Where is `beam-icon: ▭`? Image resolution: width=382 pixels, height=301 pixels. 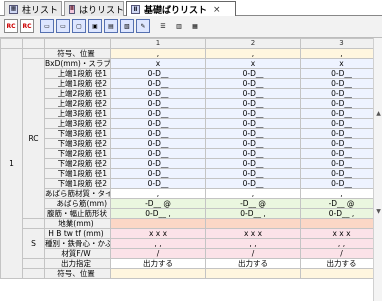 beam-icon: ▭ is located at coordinates (63, 26).